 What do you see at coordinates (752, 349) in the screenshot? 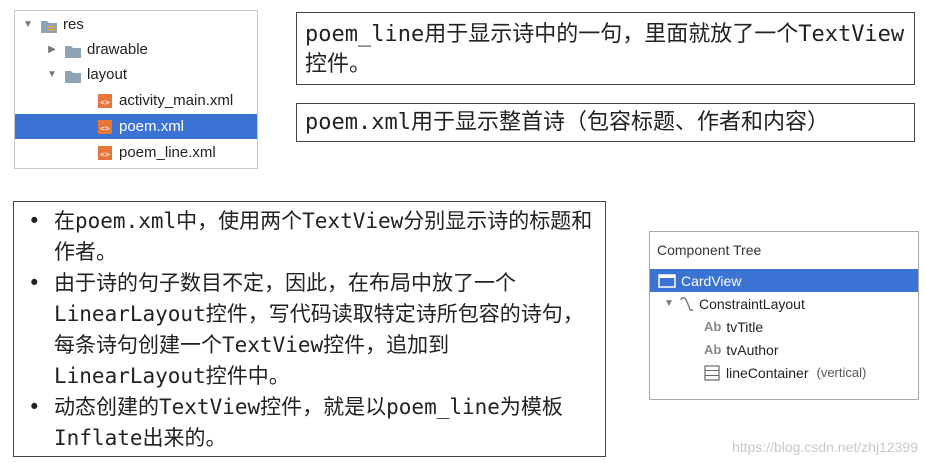
I see `component-label: tvAuthor` at bounding box center [752, 349].